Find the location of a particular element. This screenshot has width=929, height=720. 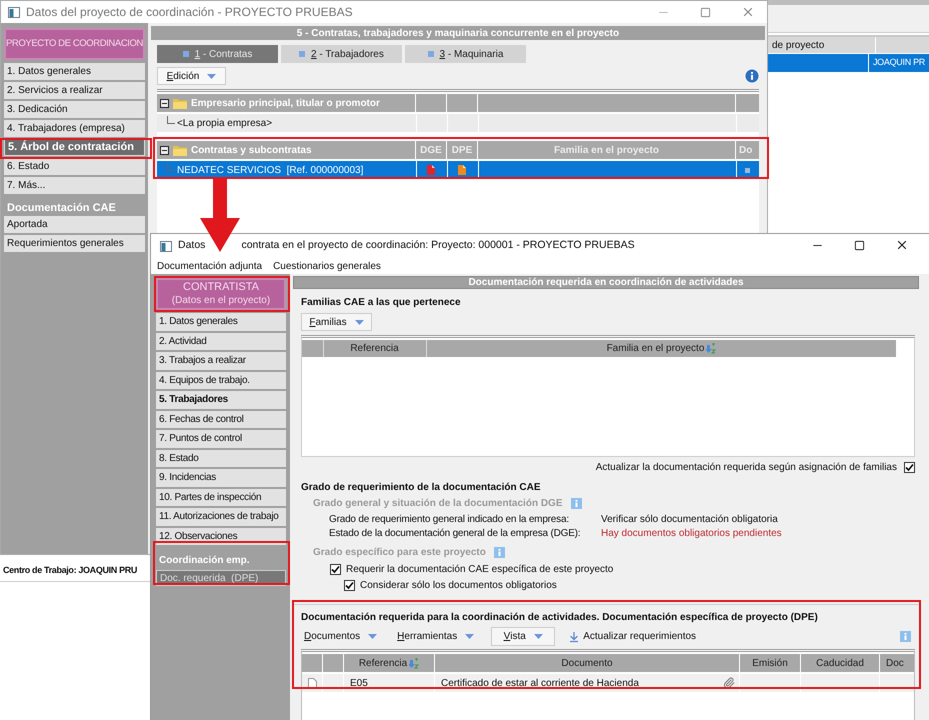

section-heading: Grado de requerimiento de la documentación CAE is located at coordinates (421, 487).